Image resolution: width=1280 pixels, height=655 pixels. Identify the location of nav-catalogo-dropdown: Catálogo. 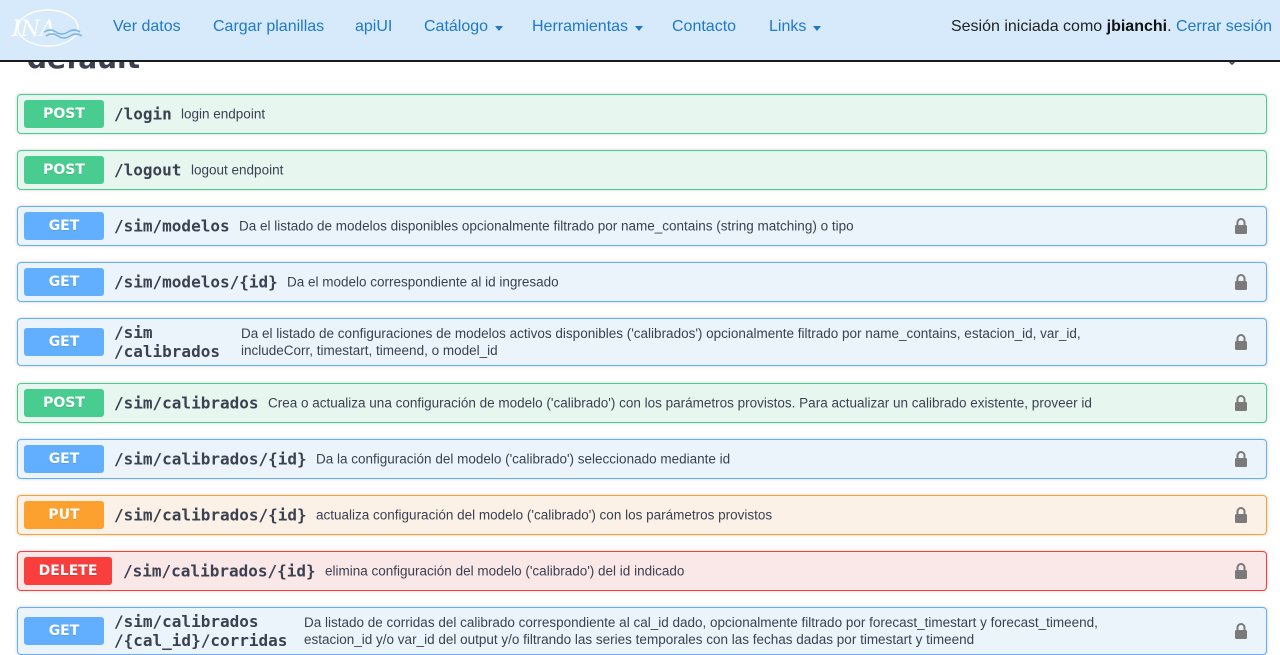
(464, 27).